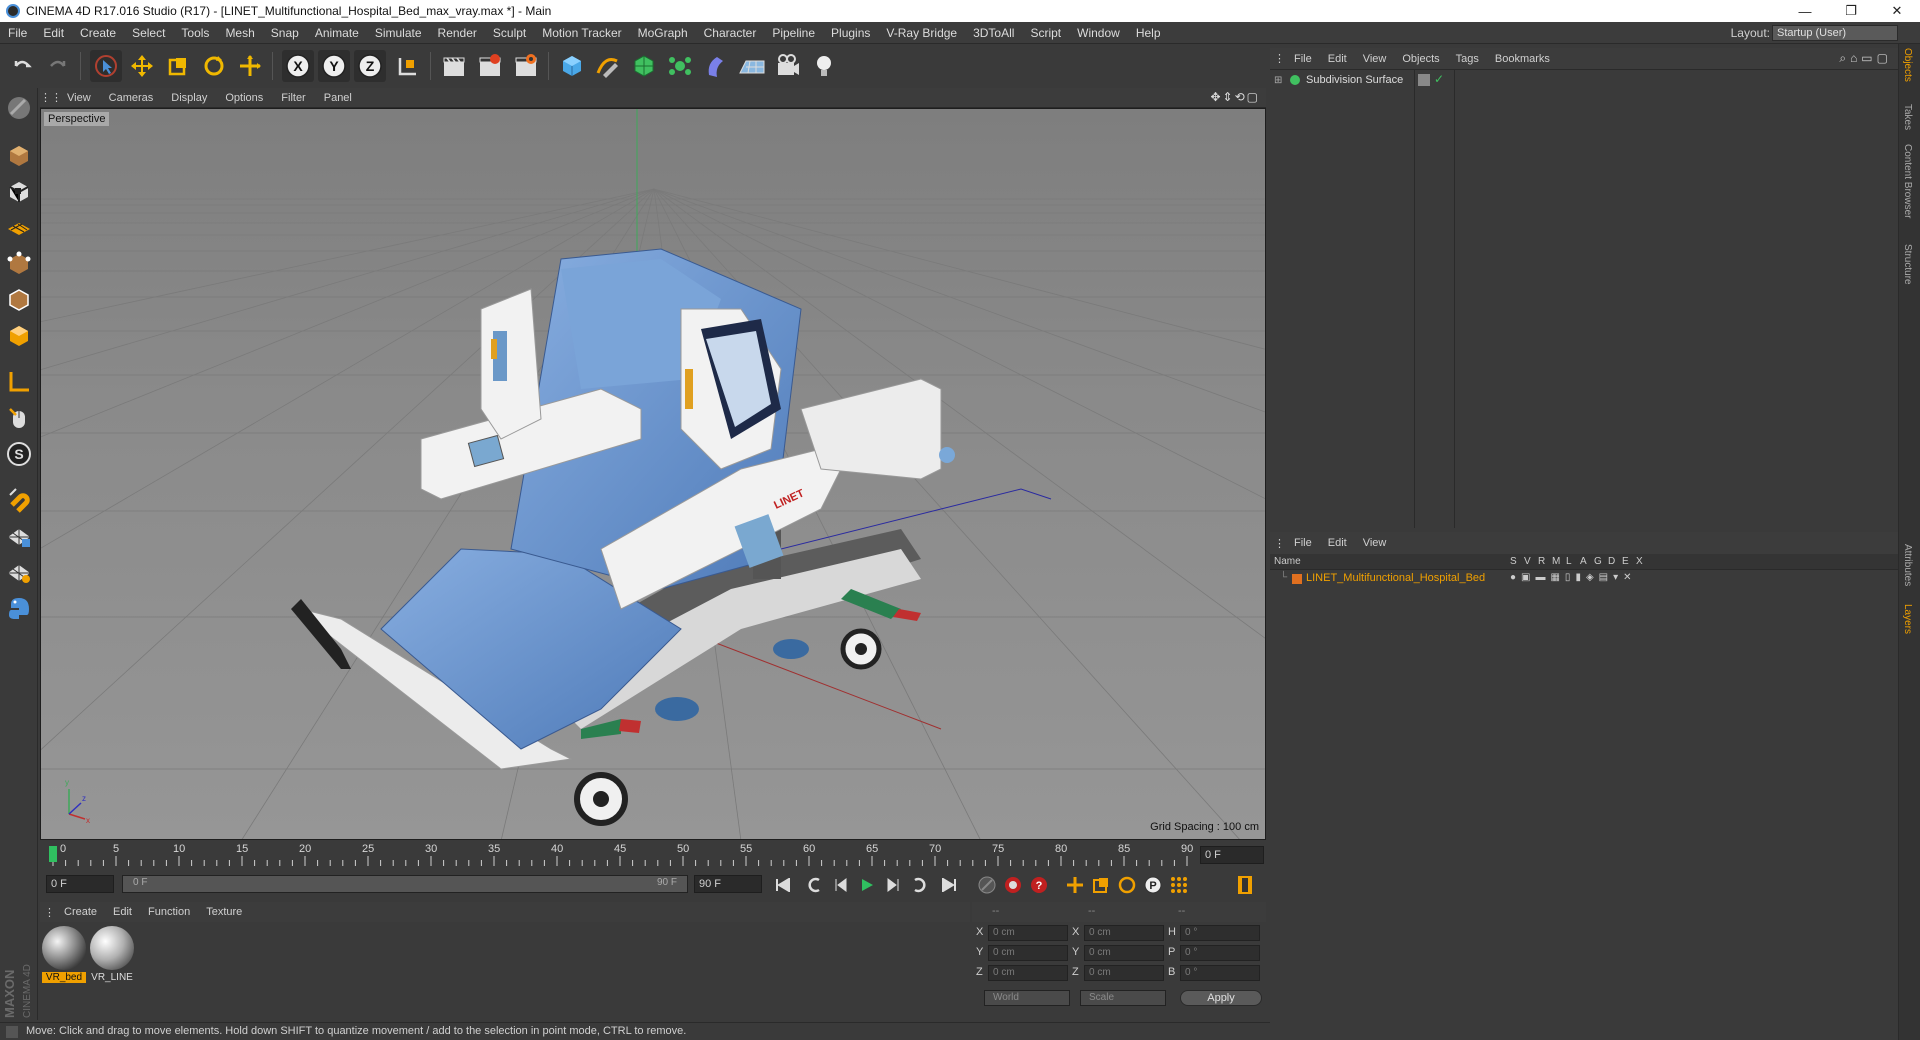 The width and height of the screenshot is (1920, 1040). Describe the element at coordinates (1045, 33) in the screenshot. I see `menu-script: Script` at that location.